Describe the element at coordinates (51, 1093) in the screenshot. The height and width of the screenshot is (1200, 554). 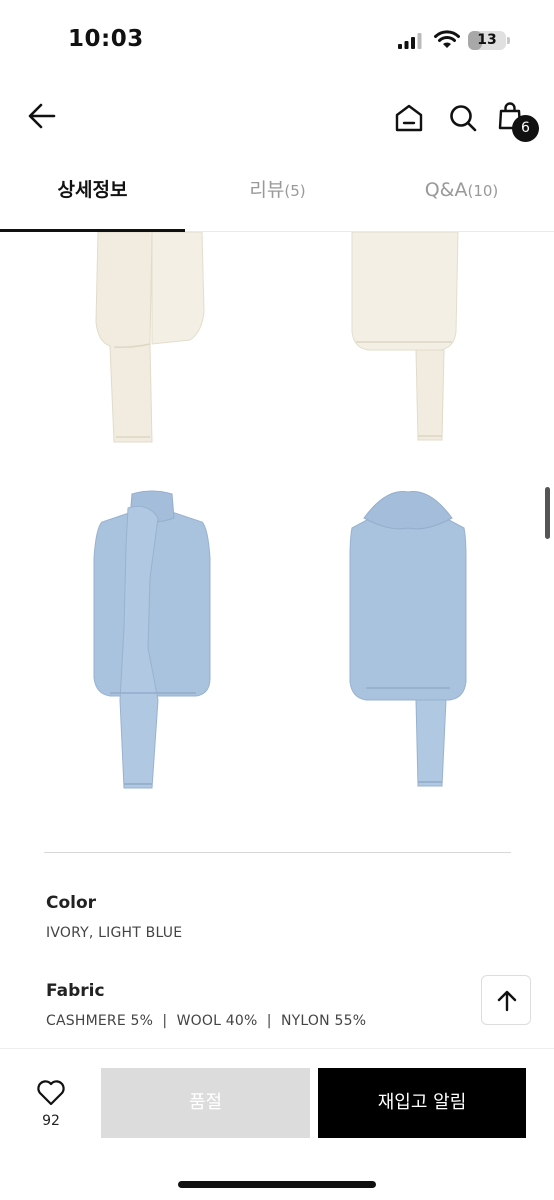
I see `heart-icon` at that location.